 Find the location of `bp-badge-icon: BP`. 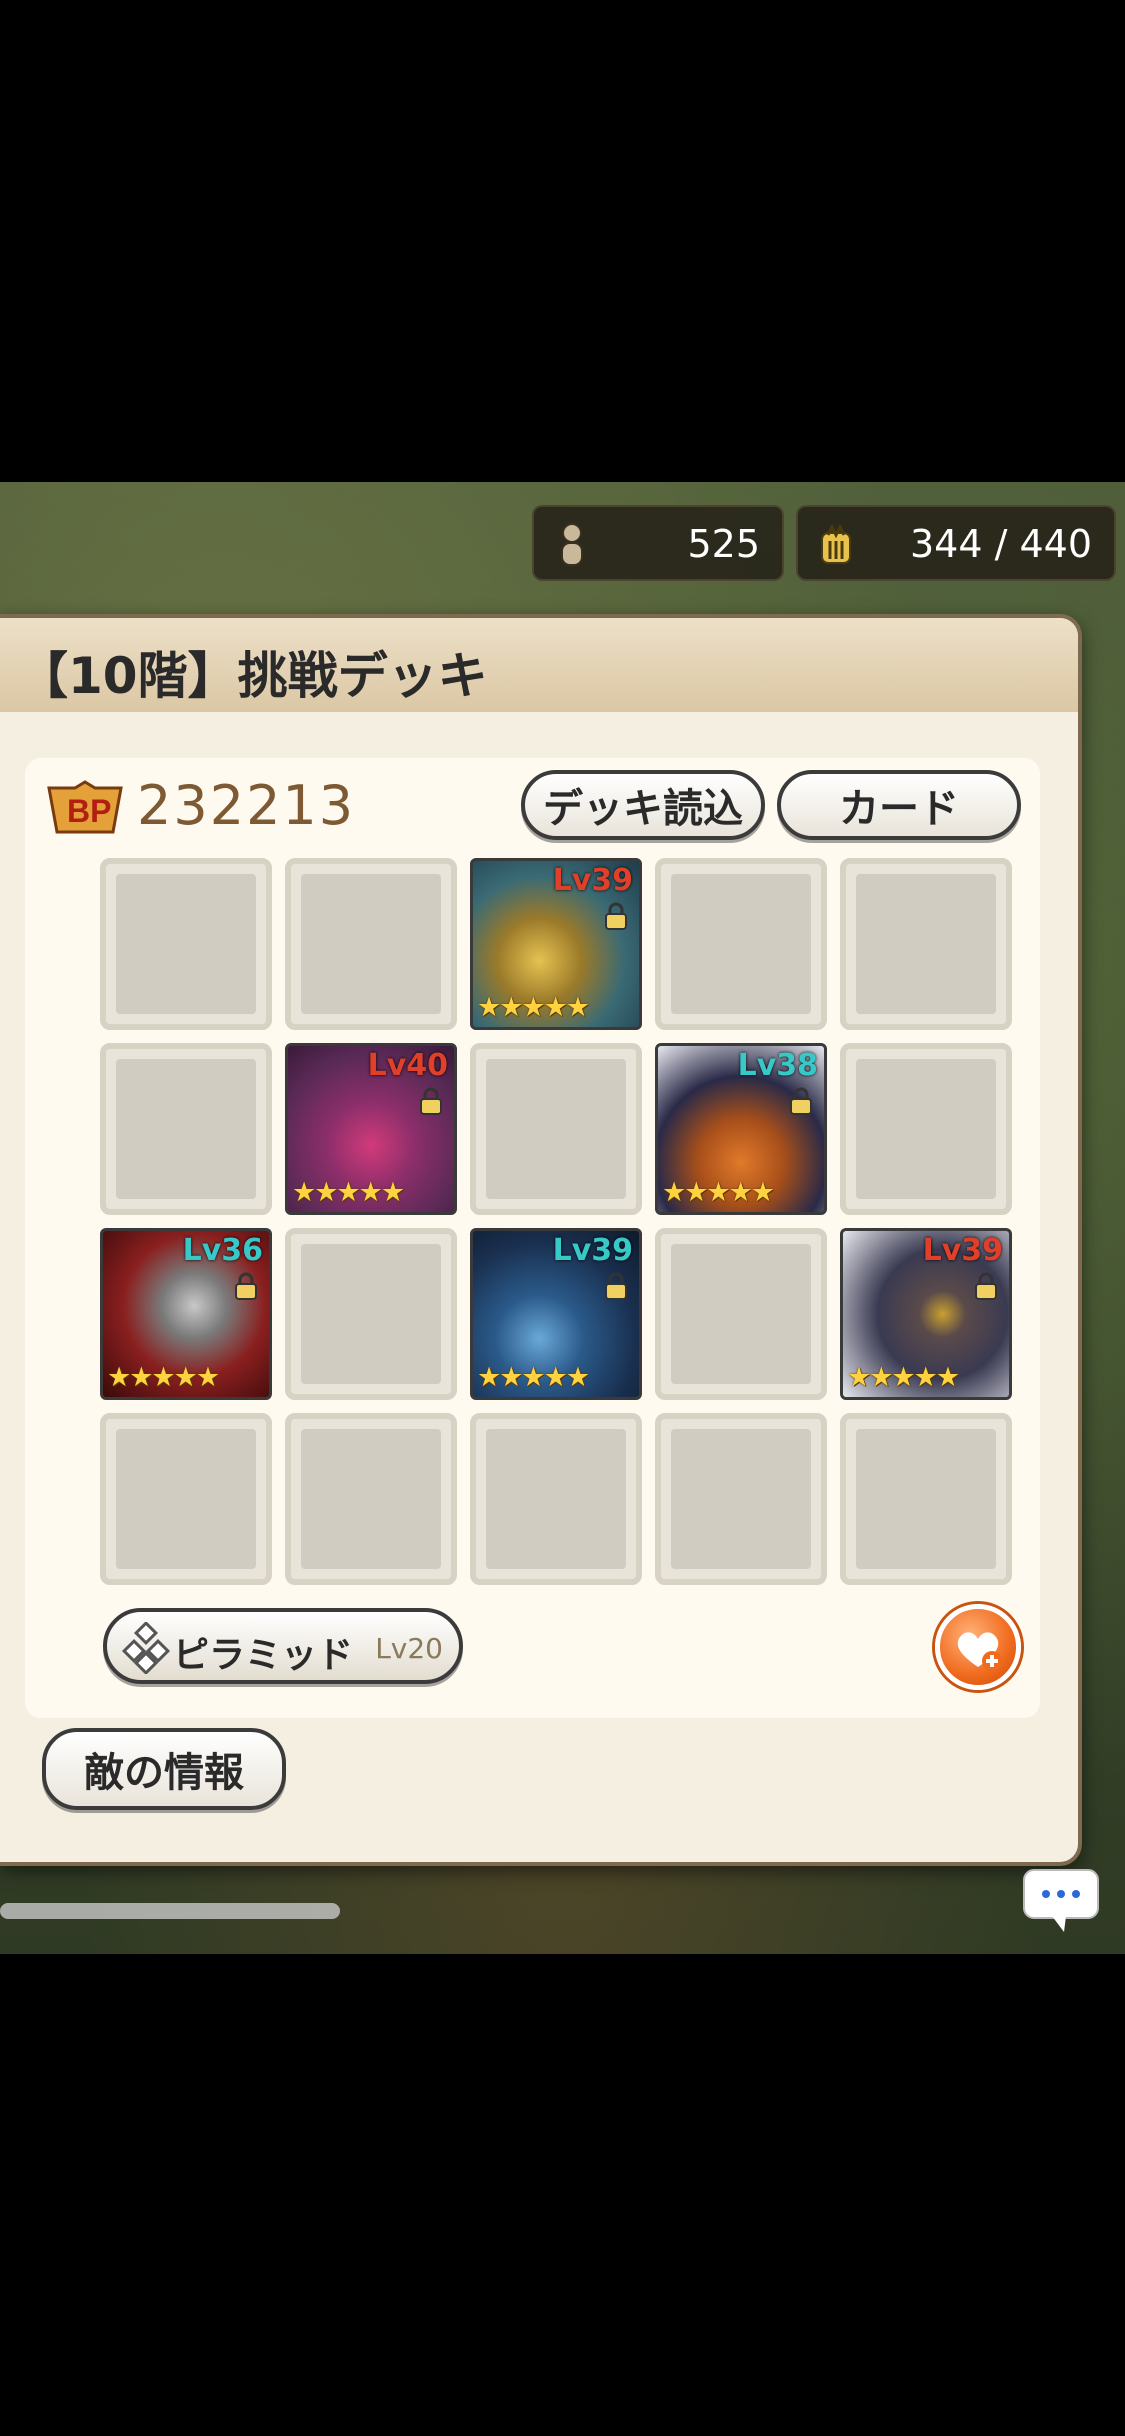

bp-badge-icon: BP is located at coordinates (85, 807).